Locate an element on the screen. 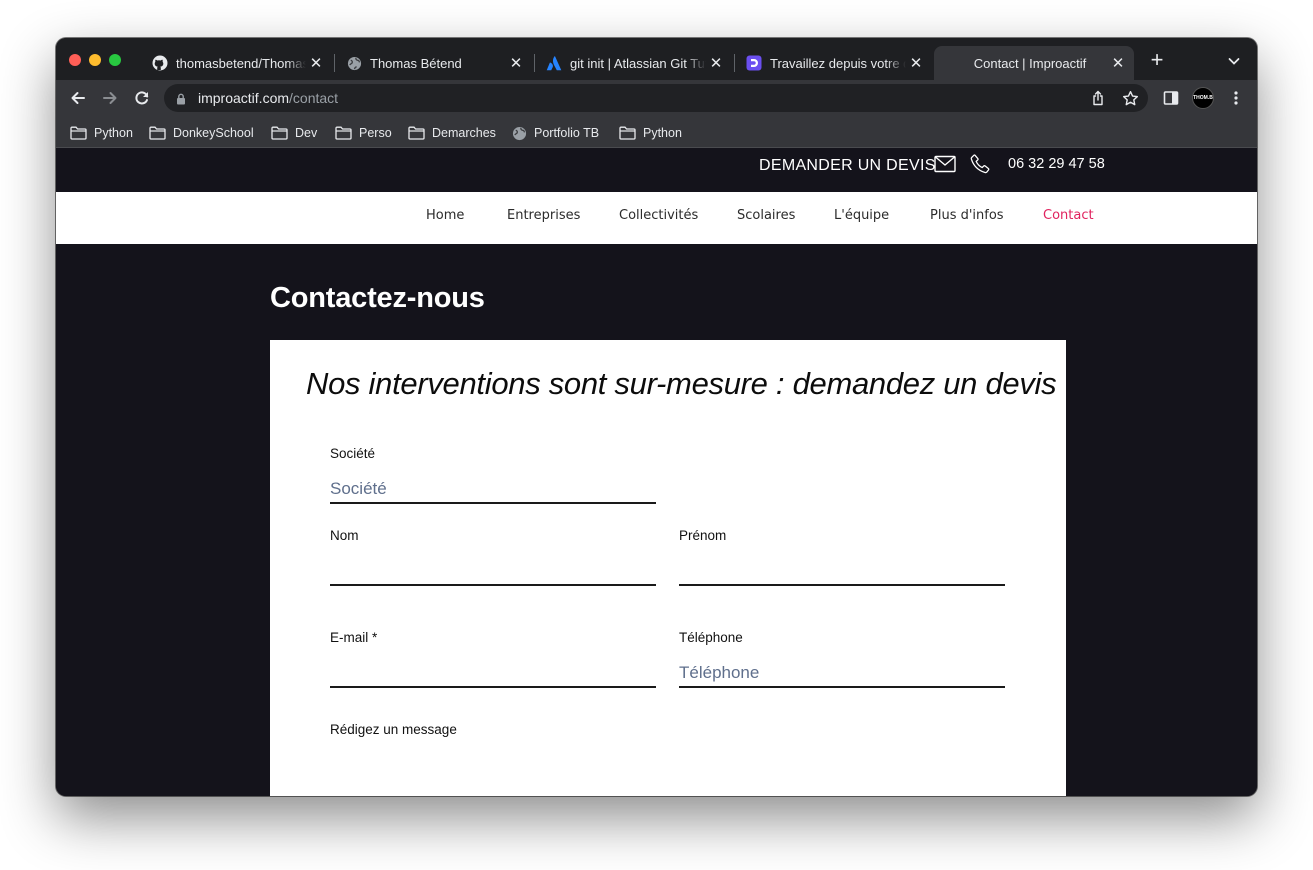  browser-toolbar: improactif.com/contact THOM.B is located at coordinates (656, 98).